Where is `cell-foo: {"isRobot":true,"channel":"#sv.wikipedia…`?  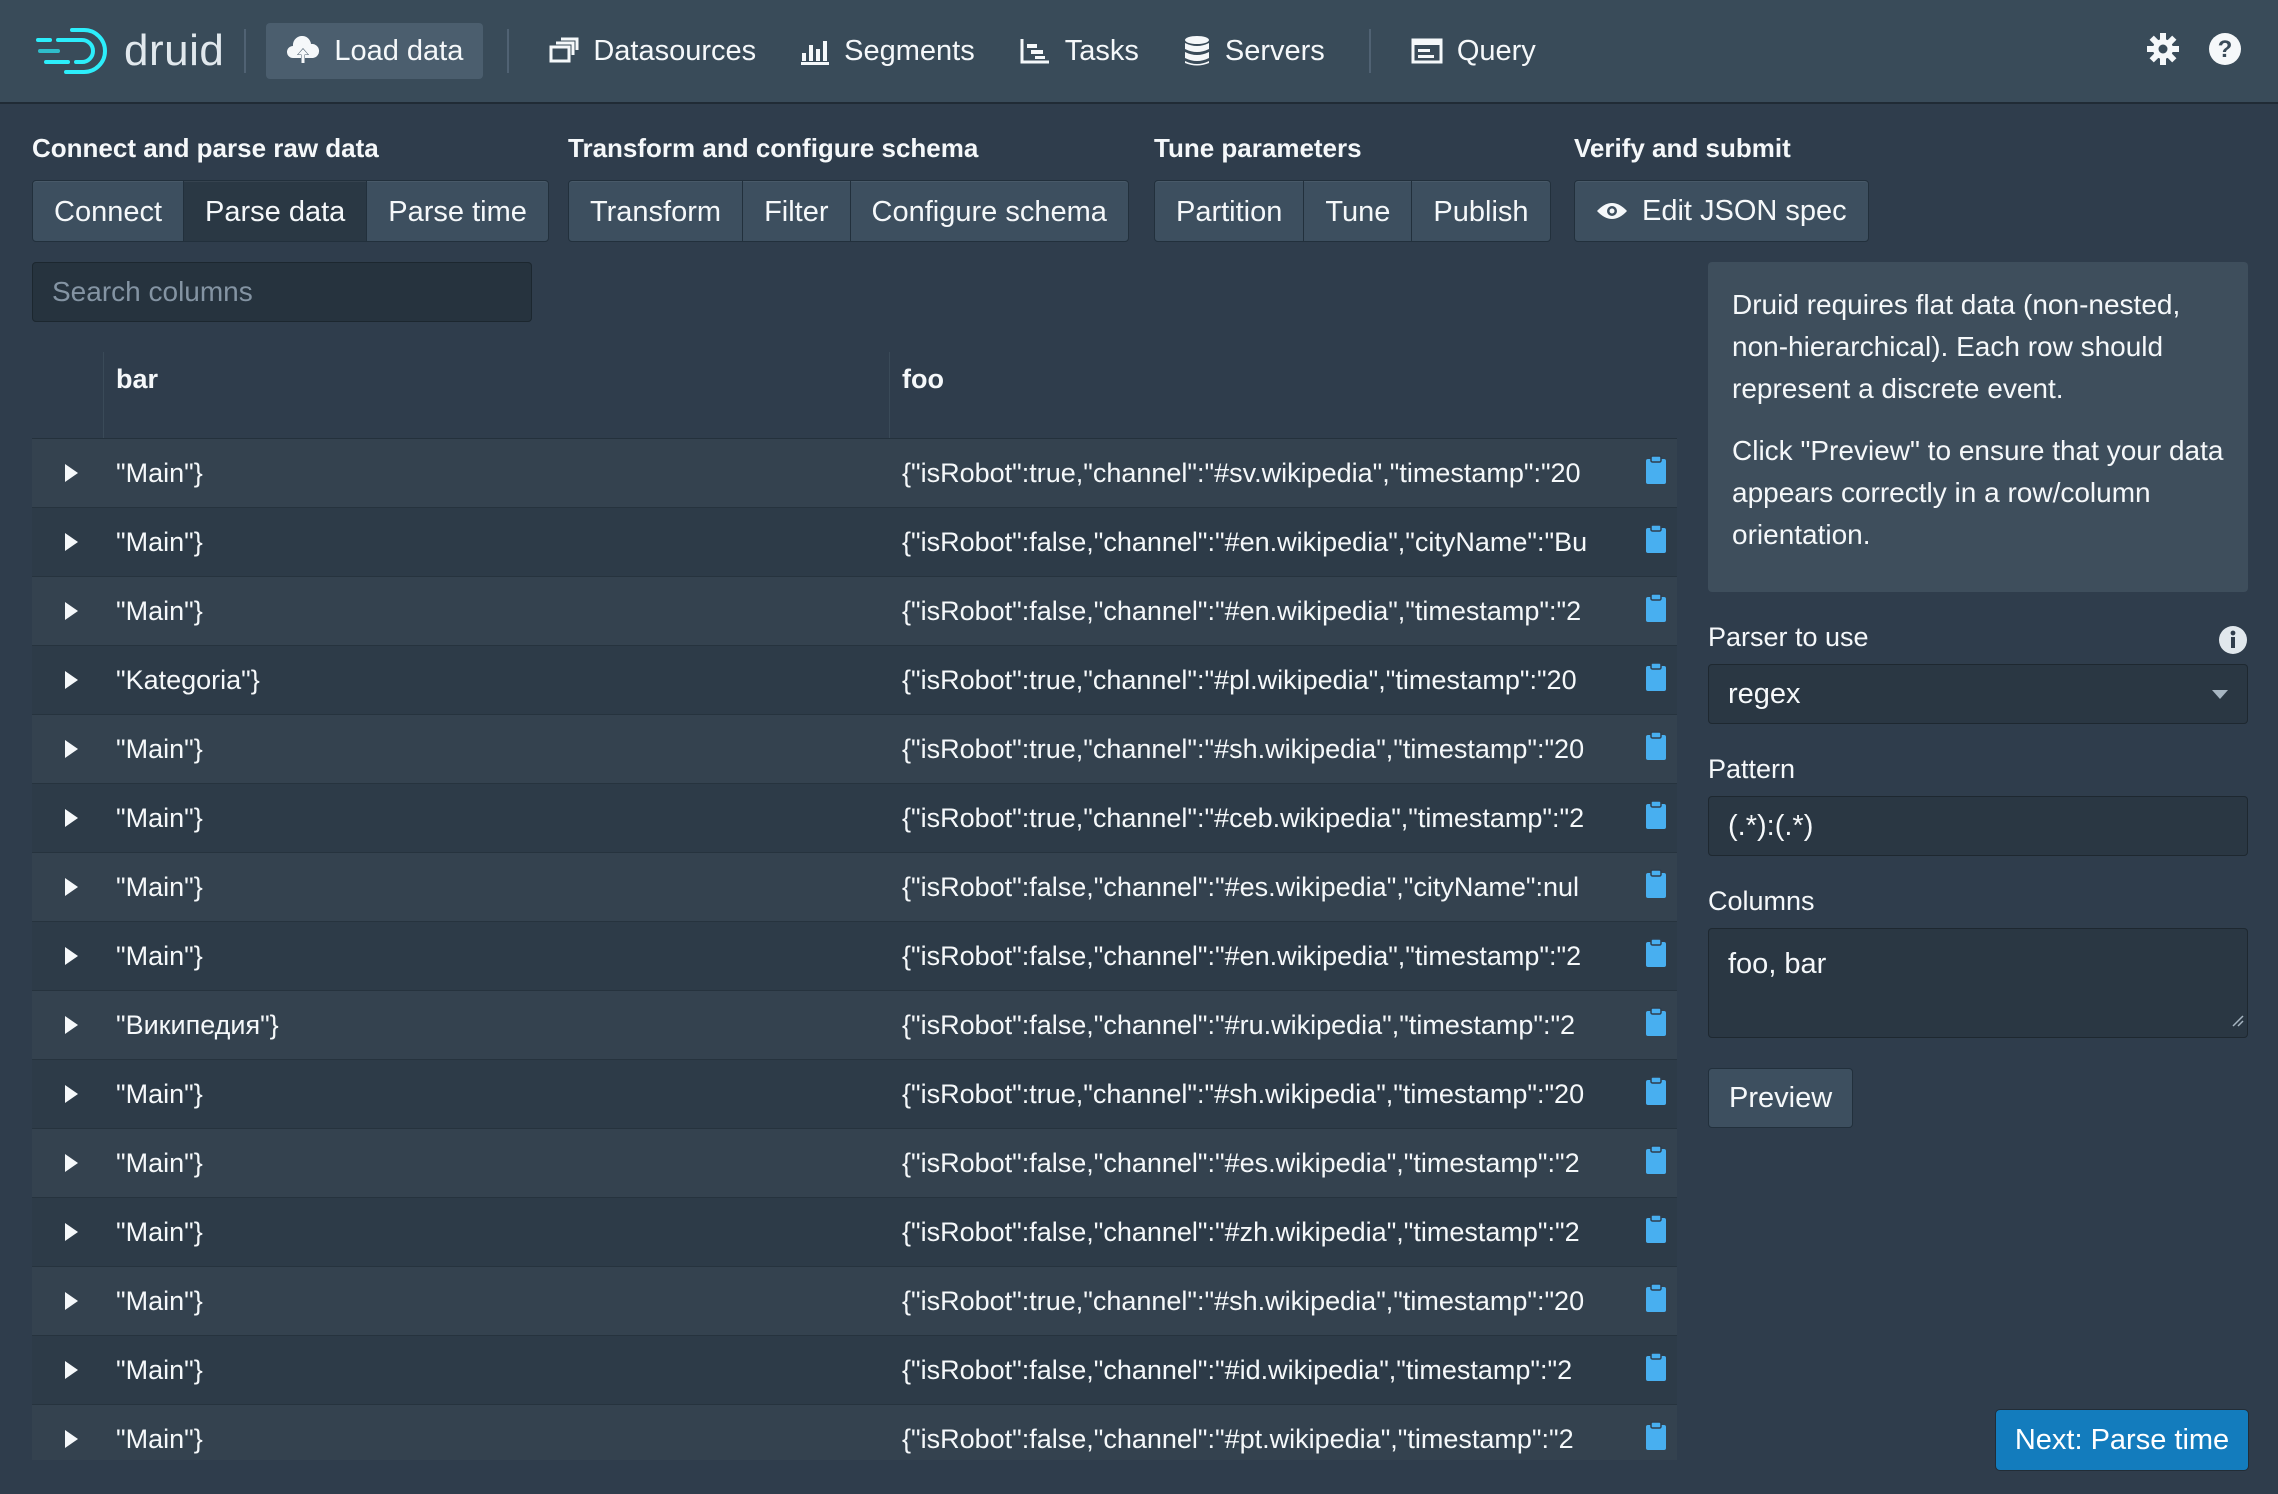 cell-foo: {"isRobot":true,"channel":"#sv.wikipedia… is located at coordinates (1283, 473).